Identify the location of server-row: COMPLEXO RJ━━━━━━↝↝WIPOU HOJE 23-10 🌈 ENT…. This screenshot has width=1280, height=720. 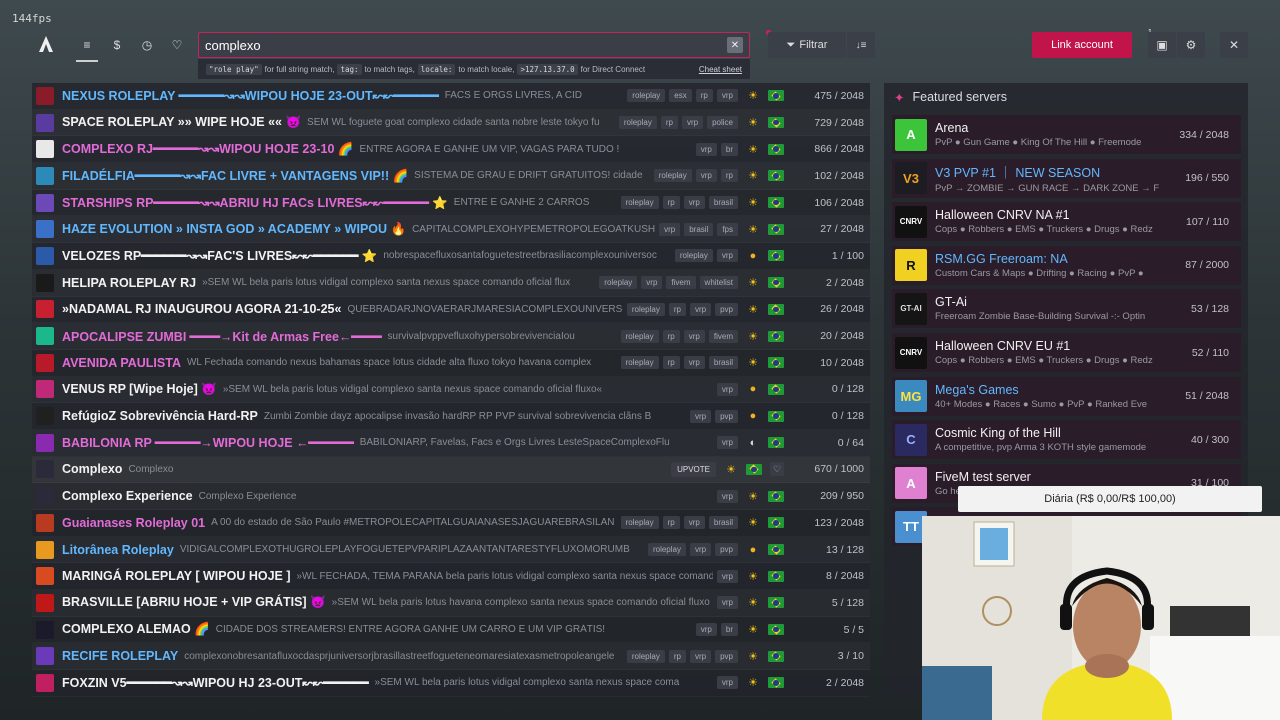
(451, 149).